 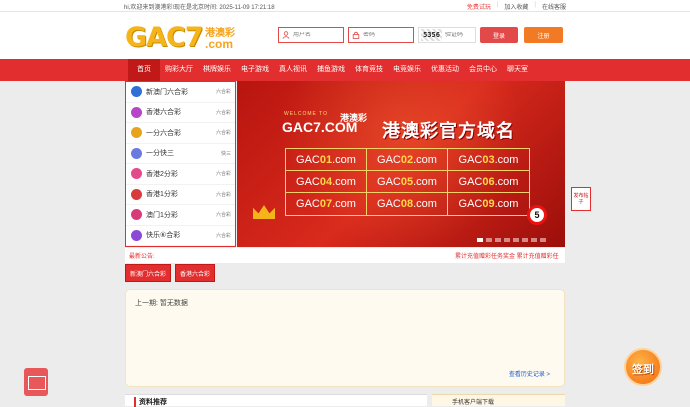 What do you see at coordinates (498, 400) in the screenshot?
I see `app-download-section: 手机客户端下载` at bounding box center [498, 400].